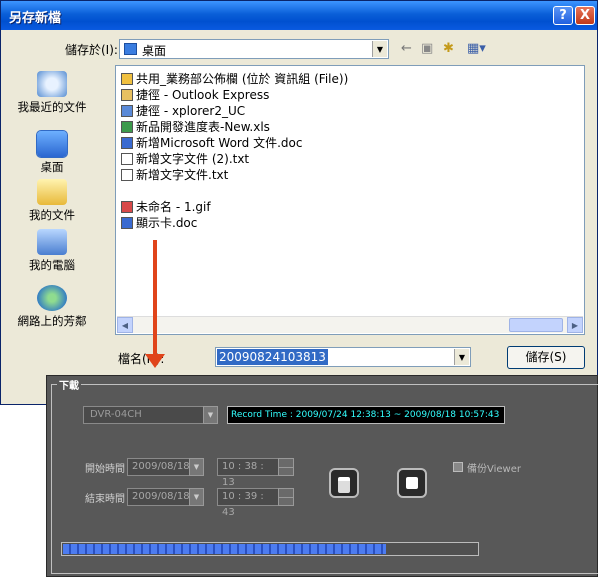 The width and height of the screenshot is (598, 577). What do you see at coordinates (299, 15) in the screenshot?
I see `title-bar: 另存新檔 ? X` at bounding box center [299, 15].